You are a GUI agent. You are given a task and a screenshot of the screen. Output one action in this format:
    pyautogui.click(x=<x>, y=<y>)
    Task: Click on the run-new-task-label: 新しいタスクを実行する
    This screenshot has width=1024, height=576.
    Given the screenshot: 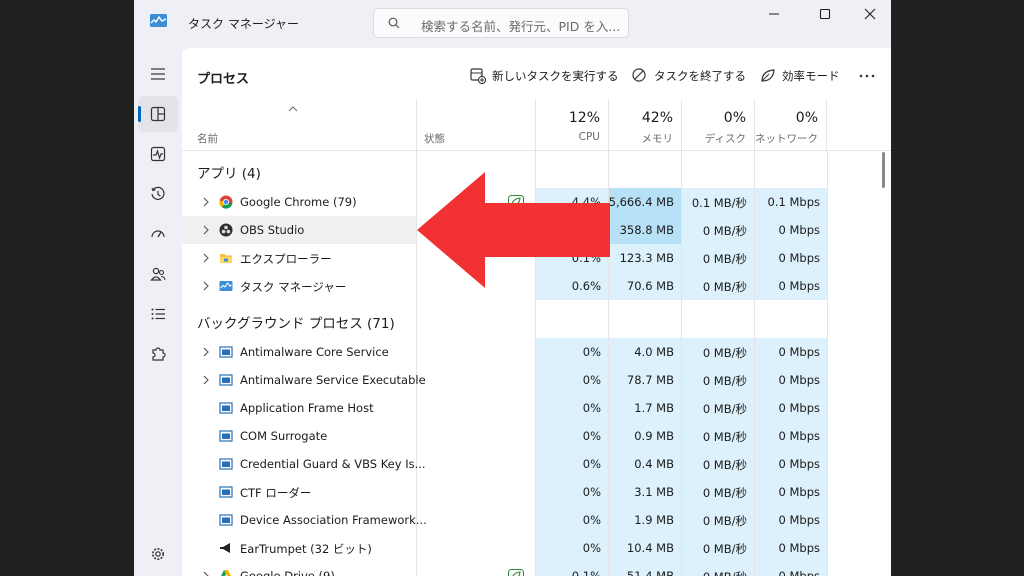 What is the action you would take?
    pyautogui.click(x=555, y=76)
    